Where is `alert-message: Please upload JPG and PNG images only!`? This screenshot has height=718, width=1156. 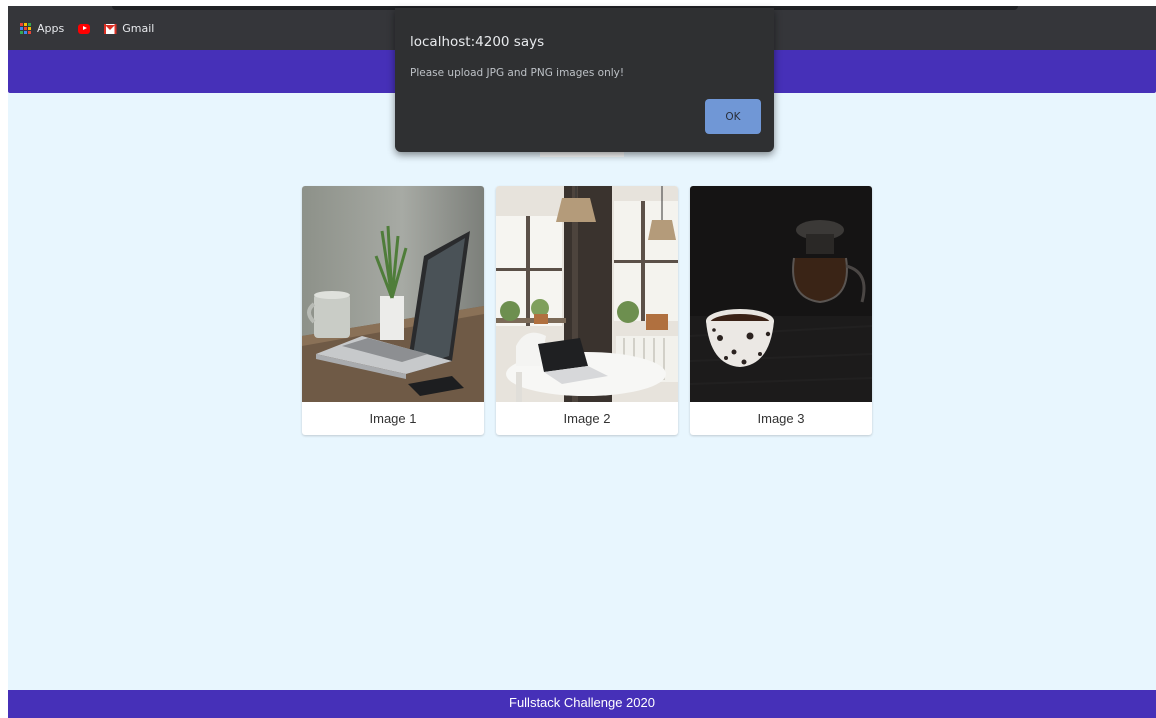
alert-message: Please upload JPG and PNG images only! is located at coordinates (517, 73).